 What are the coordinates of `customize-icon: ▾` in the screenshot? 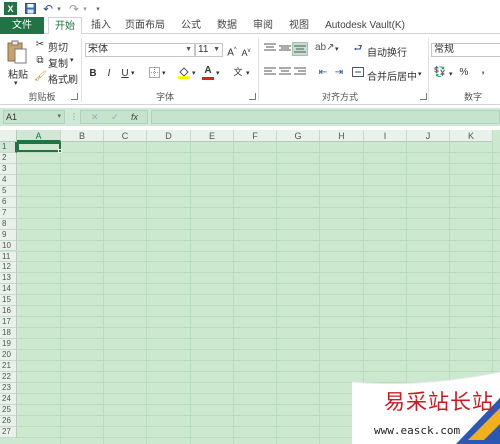 It's located at (98, 8).